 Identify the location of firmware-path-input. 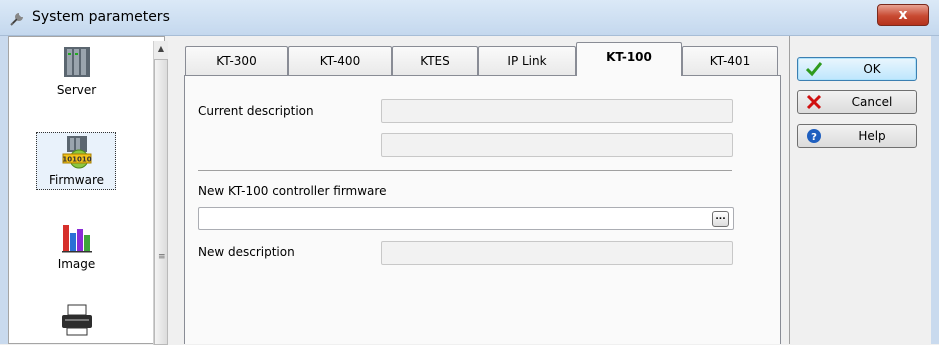
(466, 218).